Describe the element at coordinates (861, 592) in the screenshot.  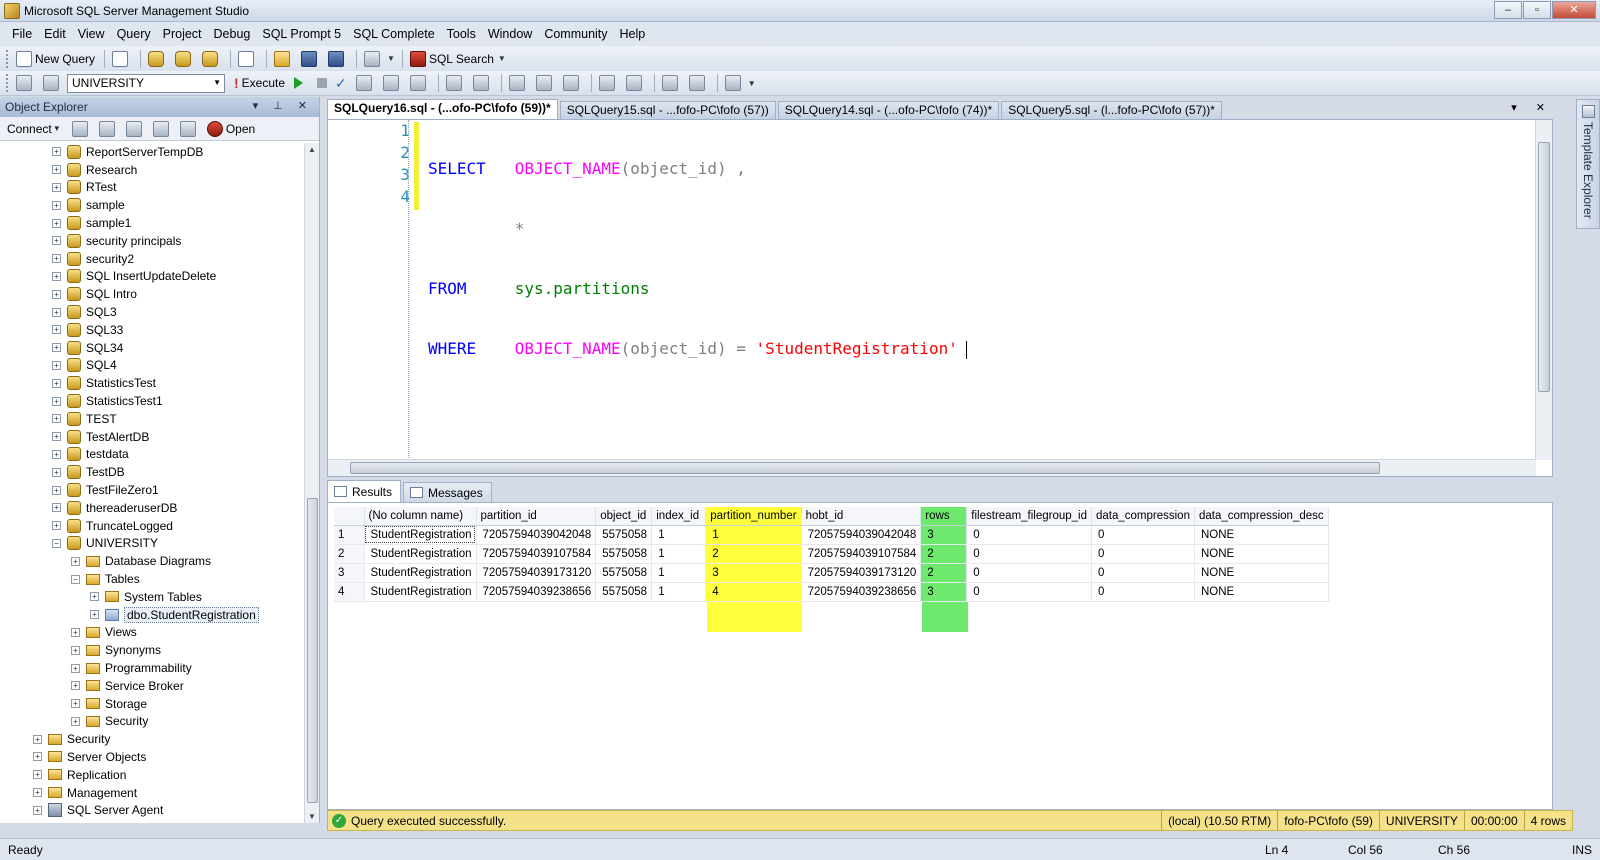
I see `grid-cell: 72057594039238656` at that location.